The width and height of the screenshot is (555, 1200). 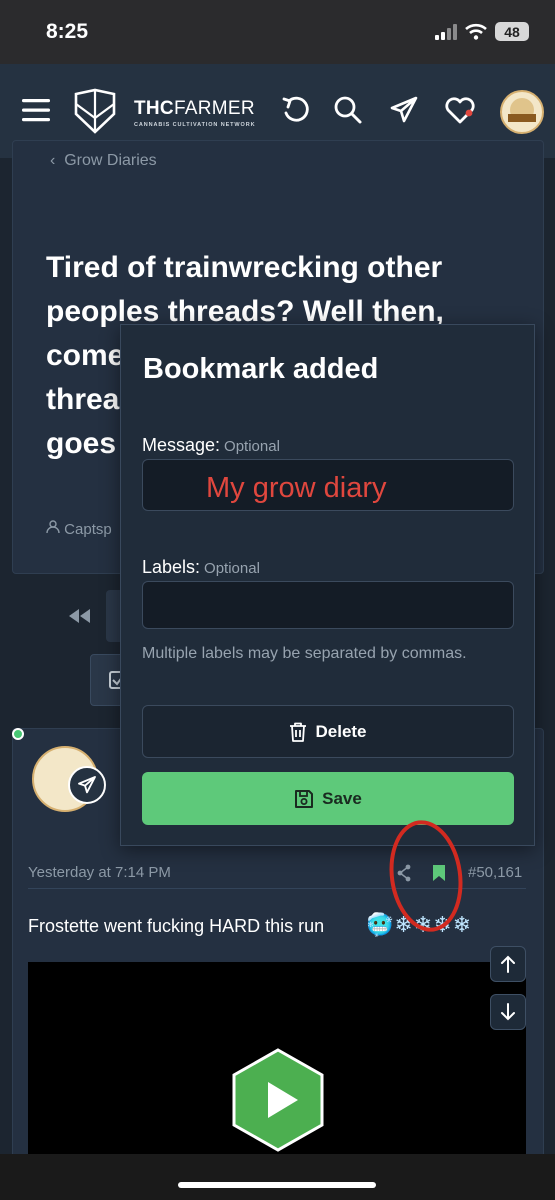 I want to click on brand-name: THCFARMER, so click(x=194, y=108).